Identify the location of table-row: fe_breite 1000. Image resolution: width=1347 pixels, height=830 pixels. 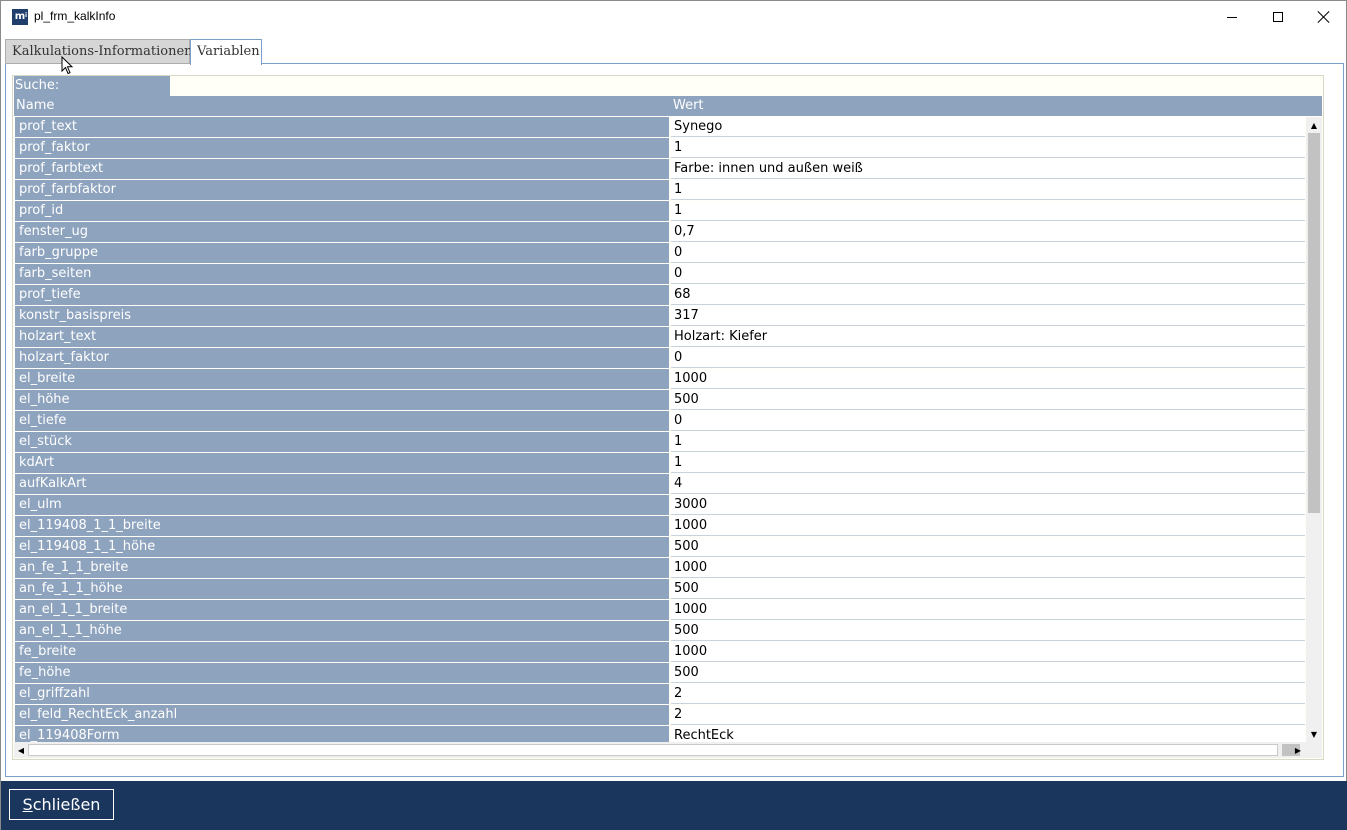
(660, 651).